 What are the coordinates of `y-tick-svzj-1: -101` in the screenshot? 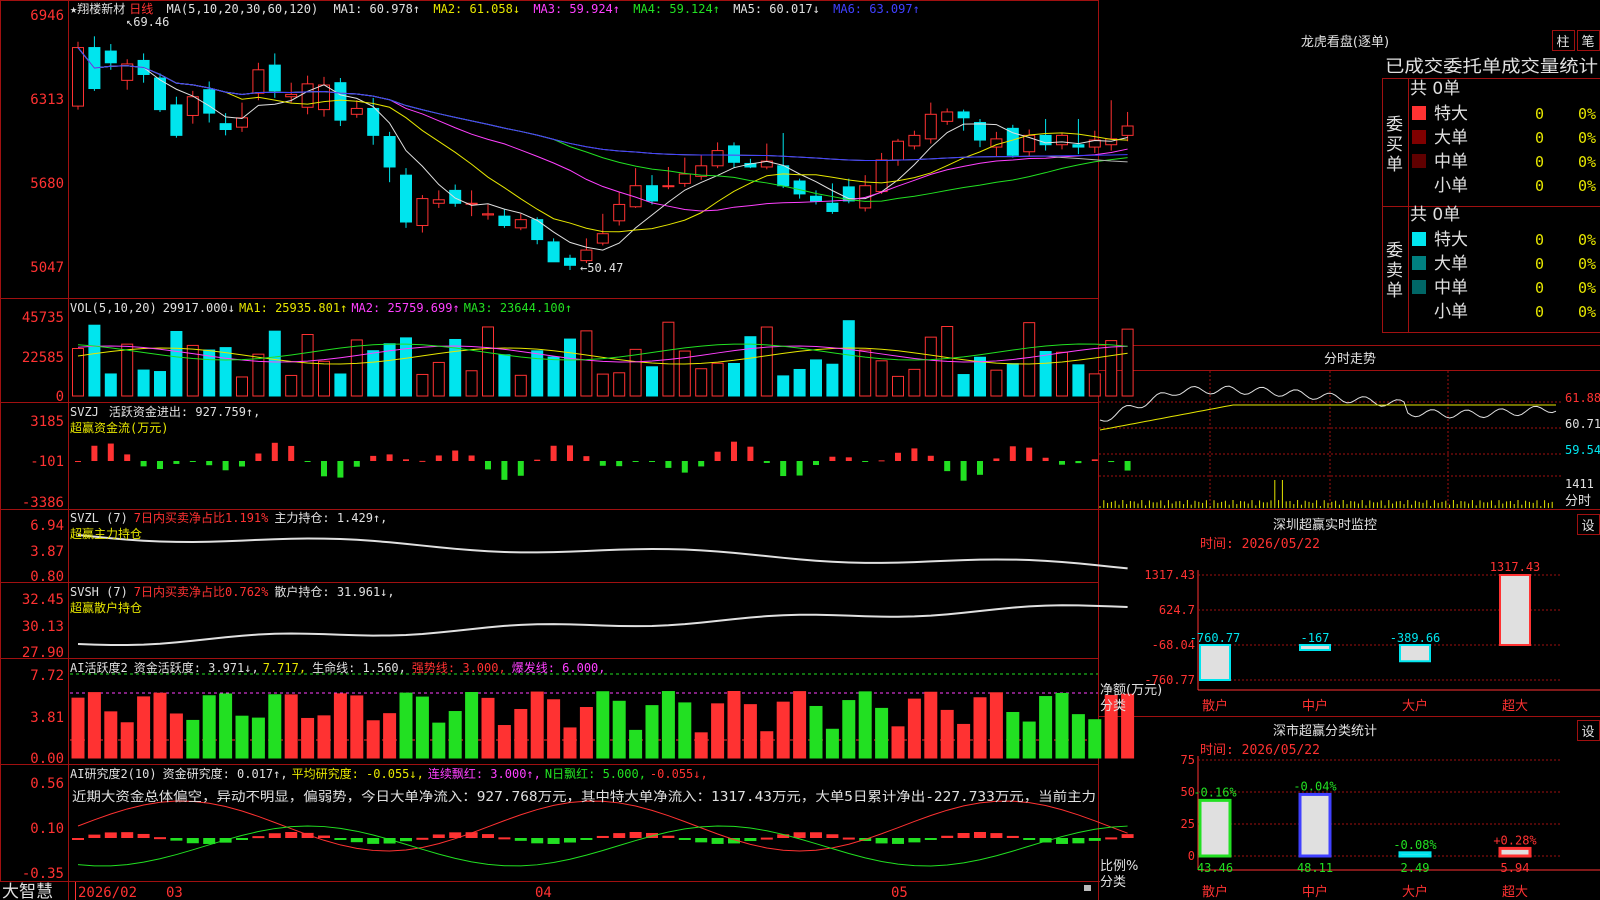 It's located at (47, 462).